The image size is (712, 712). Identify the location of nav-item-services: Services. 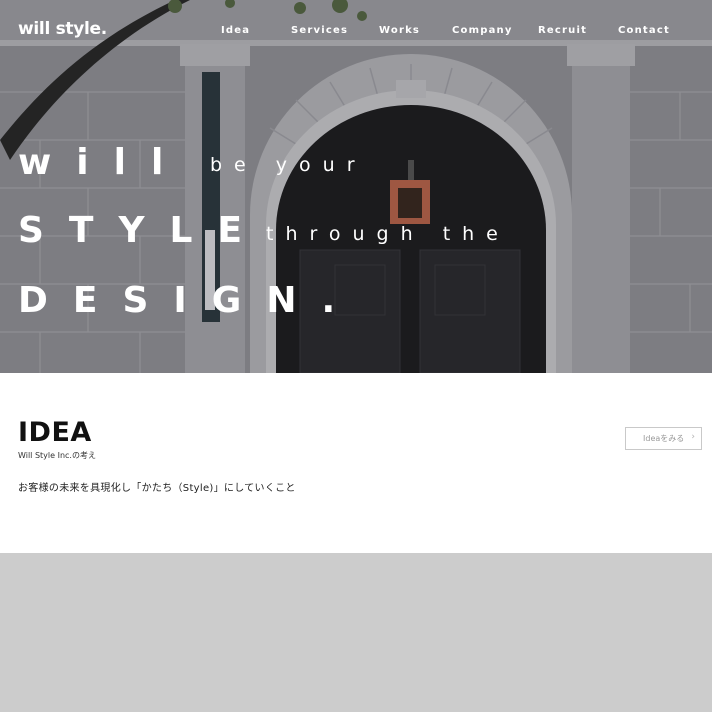
(319, 30).